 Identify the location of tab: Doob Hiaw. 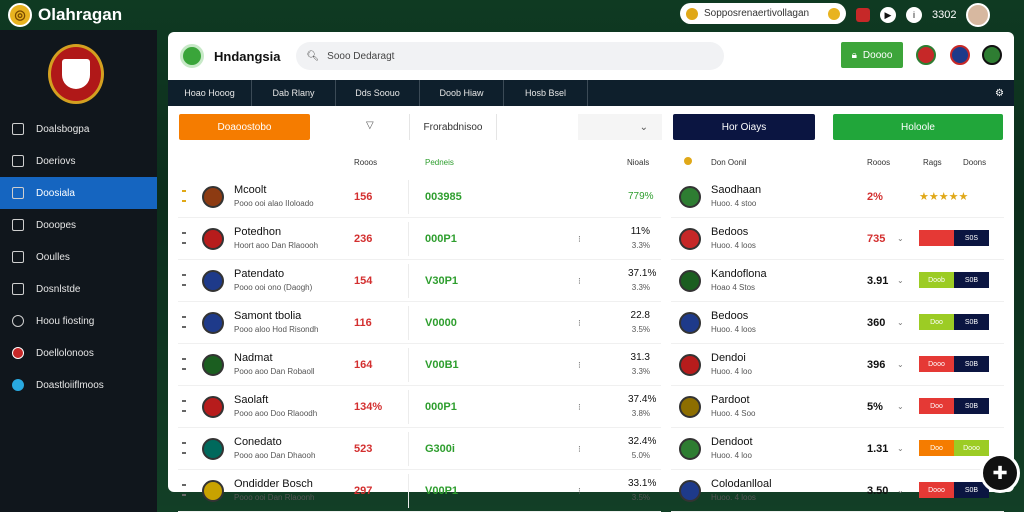
(462, 93).